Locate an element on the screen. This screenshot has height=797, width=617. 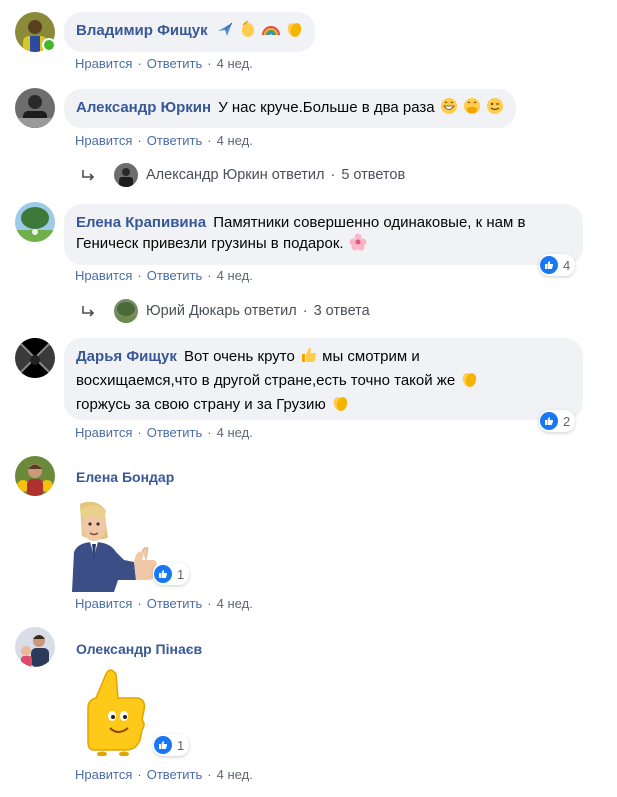
comment-author: Елена Крапивина is located at coordinates (141, 222).